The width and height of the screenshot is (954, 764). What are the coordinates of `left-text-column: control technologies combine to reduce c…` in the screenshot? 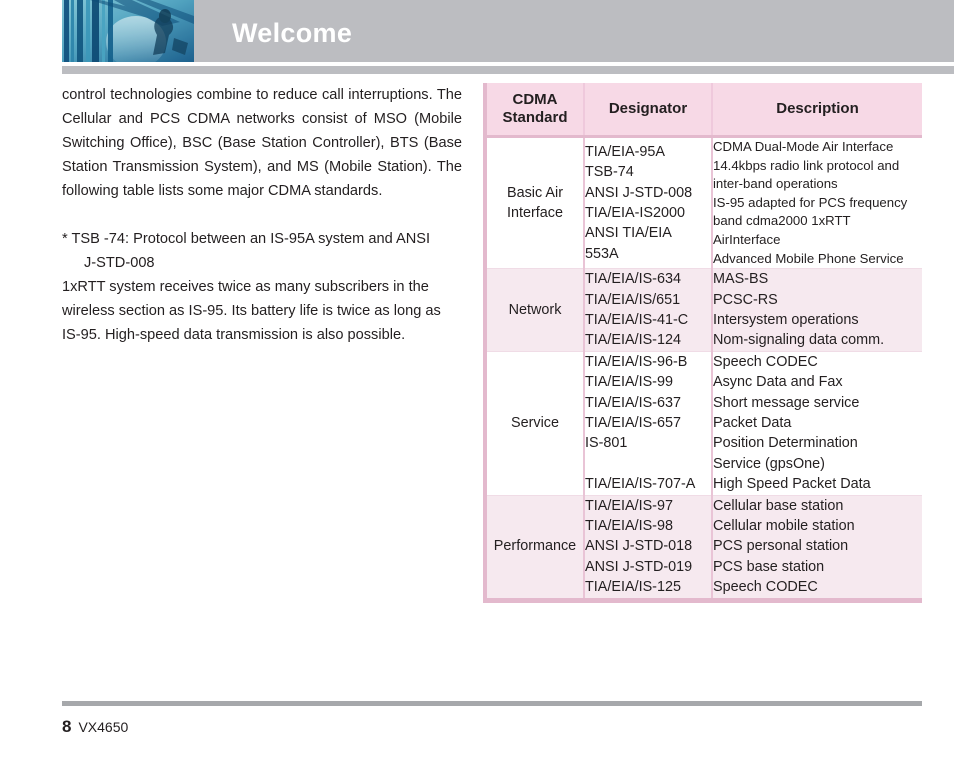 It's located at (262, 215).